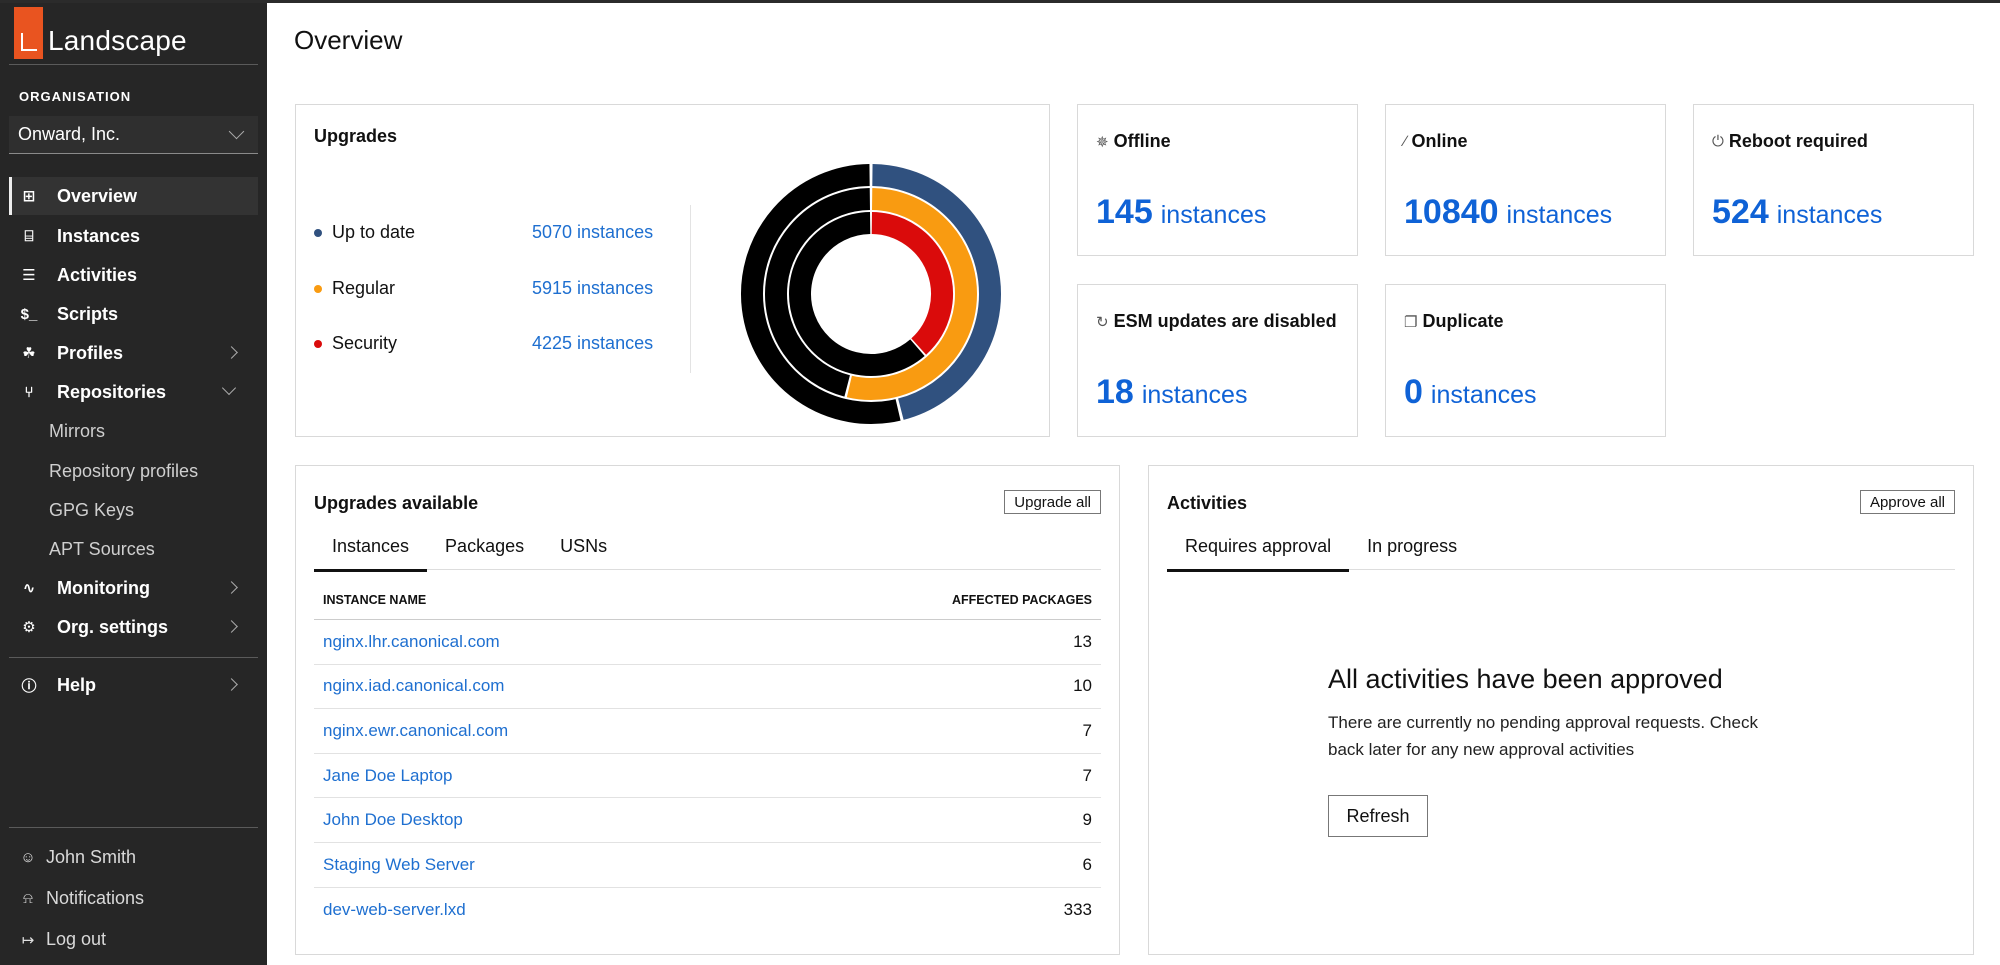  What do you see at coordinates (388, 776) in the screenshot?
I see `instance-link: Jane Doe Laptop` at bounding box center [388, 776].